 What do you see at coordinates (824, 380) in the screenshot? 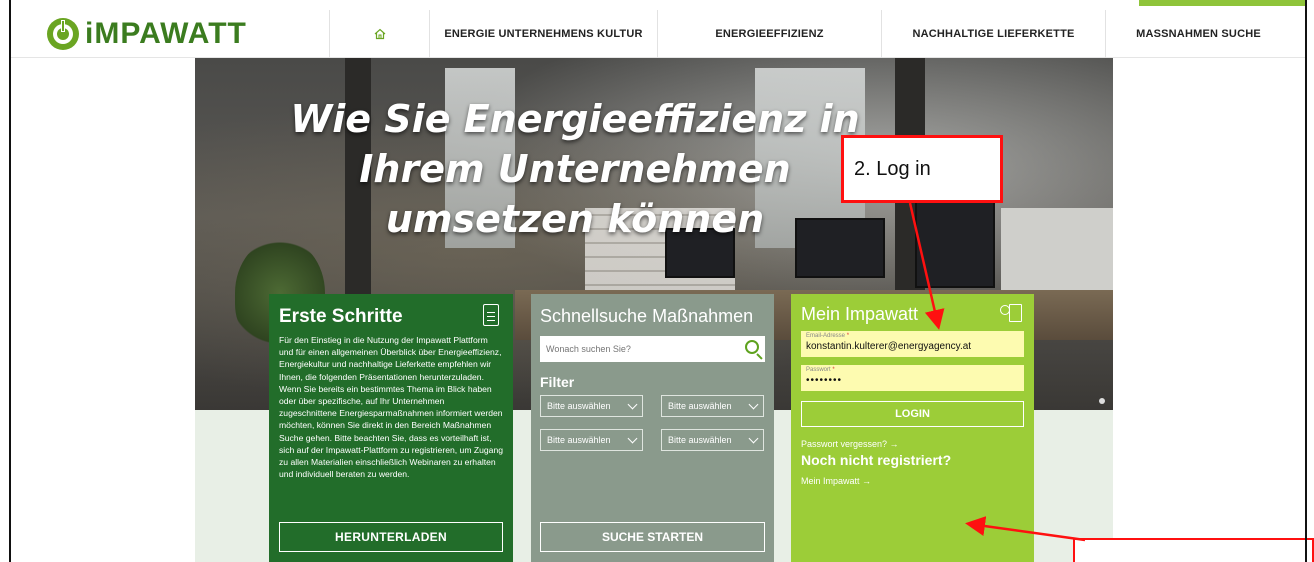
I see `password-value: ••••••••` at bounding box center [824, 380].